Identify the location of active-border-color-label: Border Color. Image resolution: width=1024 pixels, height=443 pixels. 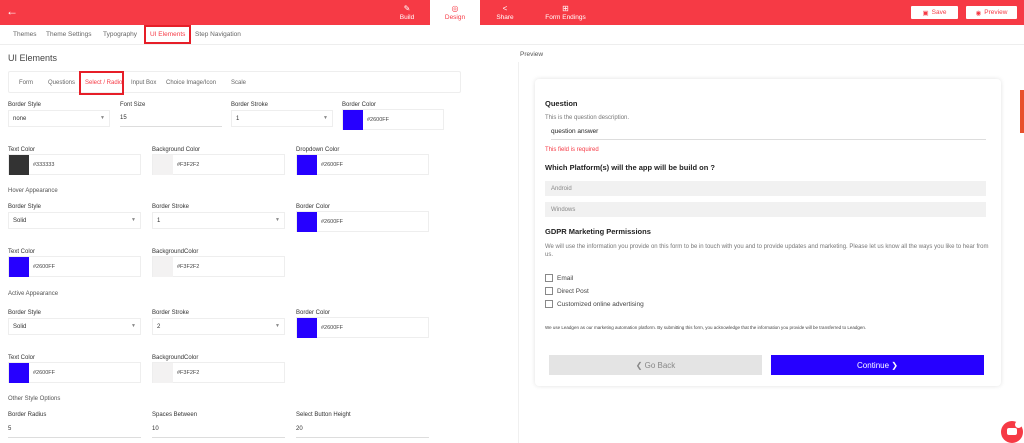
(313, 313).